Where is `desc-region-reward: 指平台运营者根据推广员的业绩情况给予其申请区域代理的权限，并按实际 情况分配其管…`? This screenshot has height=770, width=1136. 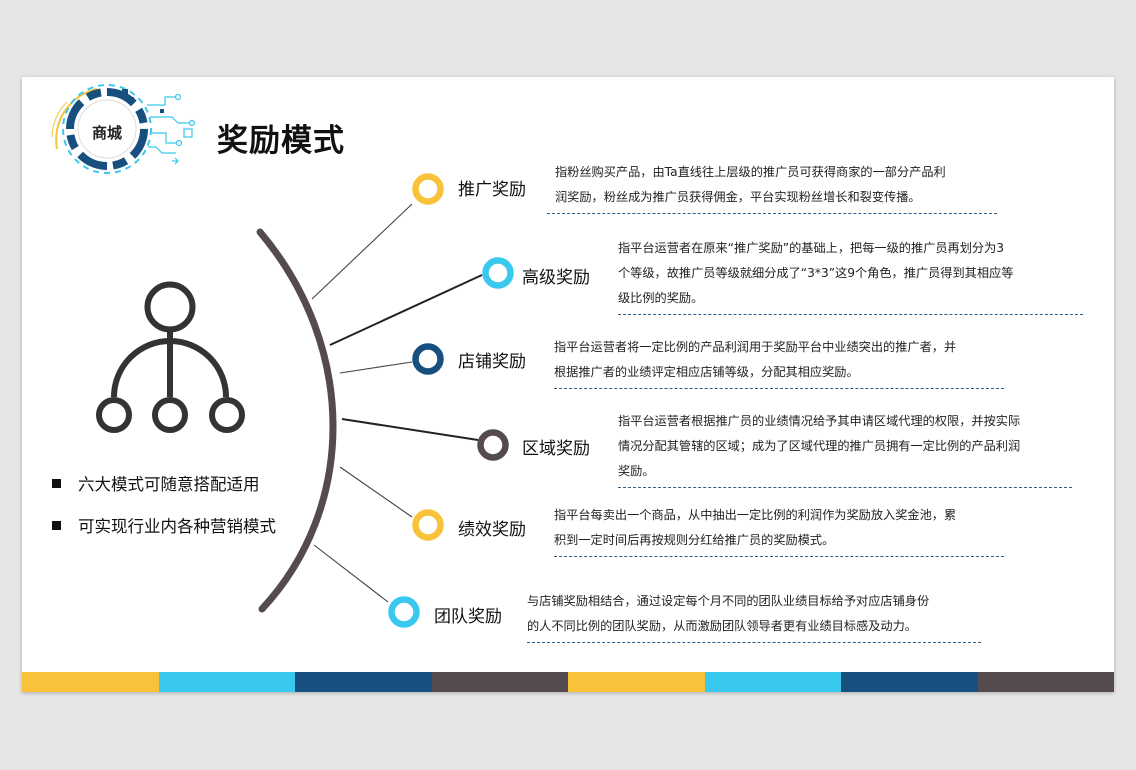 desc-region-reward: 指平台运营者根据推广员的业绩情况给予其申请区域代理的权限，并按实际 情况分配其管… is located at coordinates (845, 448).